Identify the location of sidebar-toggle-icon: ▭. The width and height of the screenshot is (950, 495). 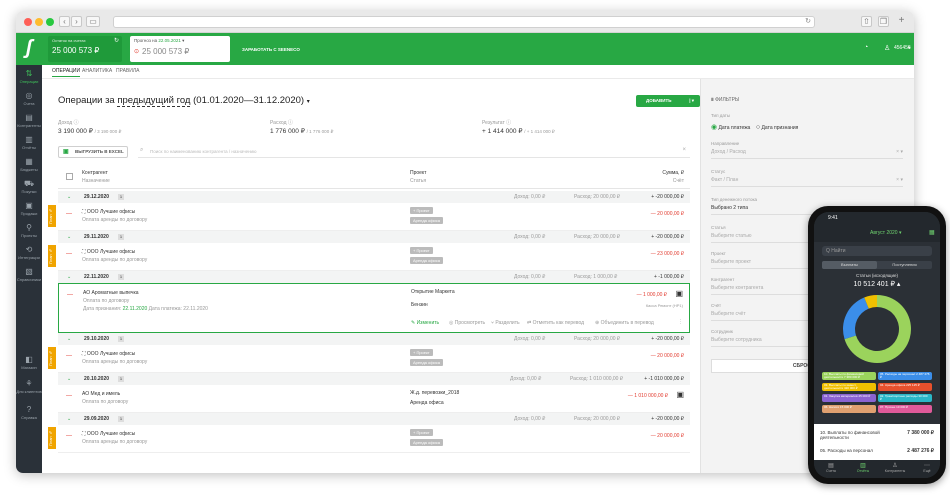
(93, 21).